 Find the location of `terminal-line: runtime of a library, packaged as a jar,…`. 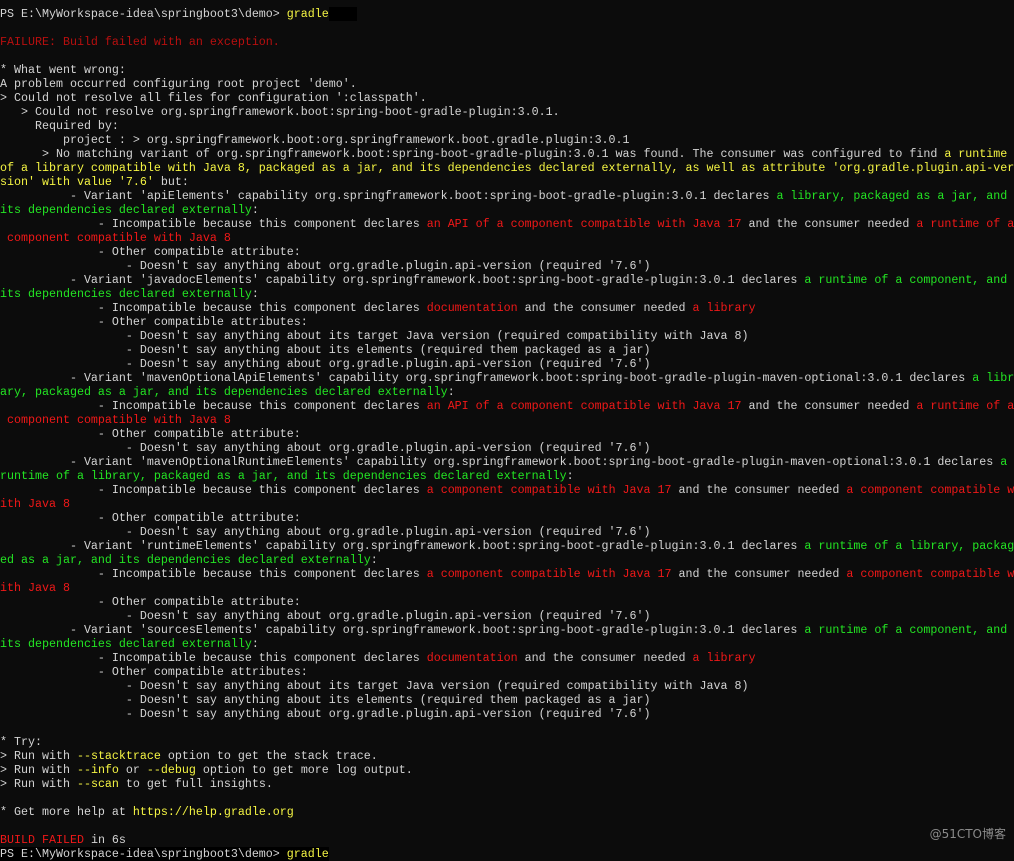

terminal-line: runtime of a library, packaged as a jar,… is located at coordinates (507, 476).